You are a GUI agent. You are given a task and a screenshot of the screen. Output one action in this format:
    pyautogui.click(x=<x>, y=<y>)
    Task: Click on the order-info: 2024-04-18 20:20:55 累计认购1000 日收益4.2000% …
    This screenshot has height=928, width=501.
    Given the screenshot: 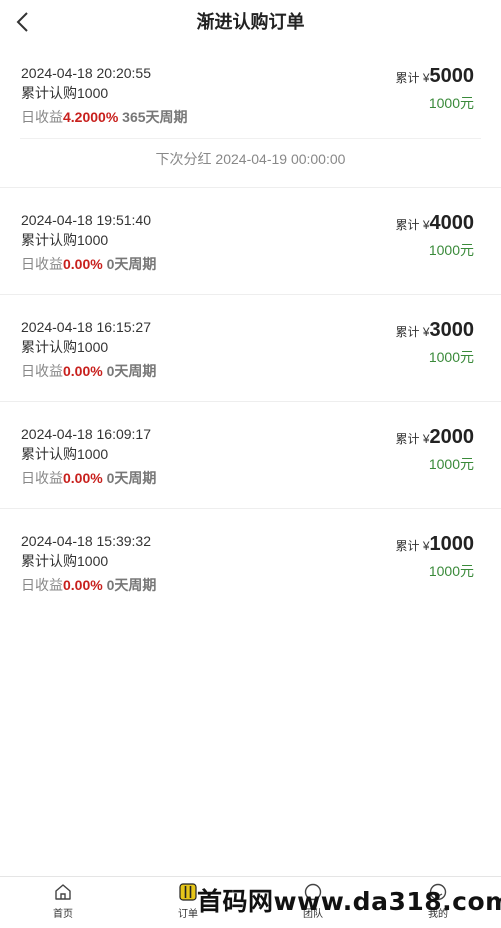 What is the action you would take?
    pyautogui.click(x=104, y=95)
    